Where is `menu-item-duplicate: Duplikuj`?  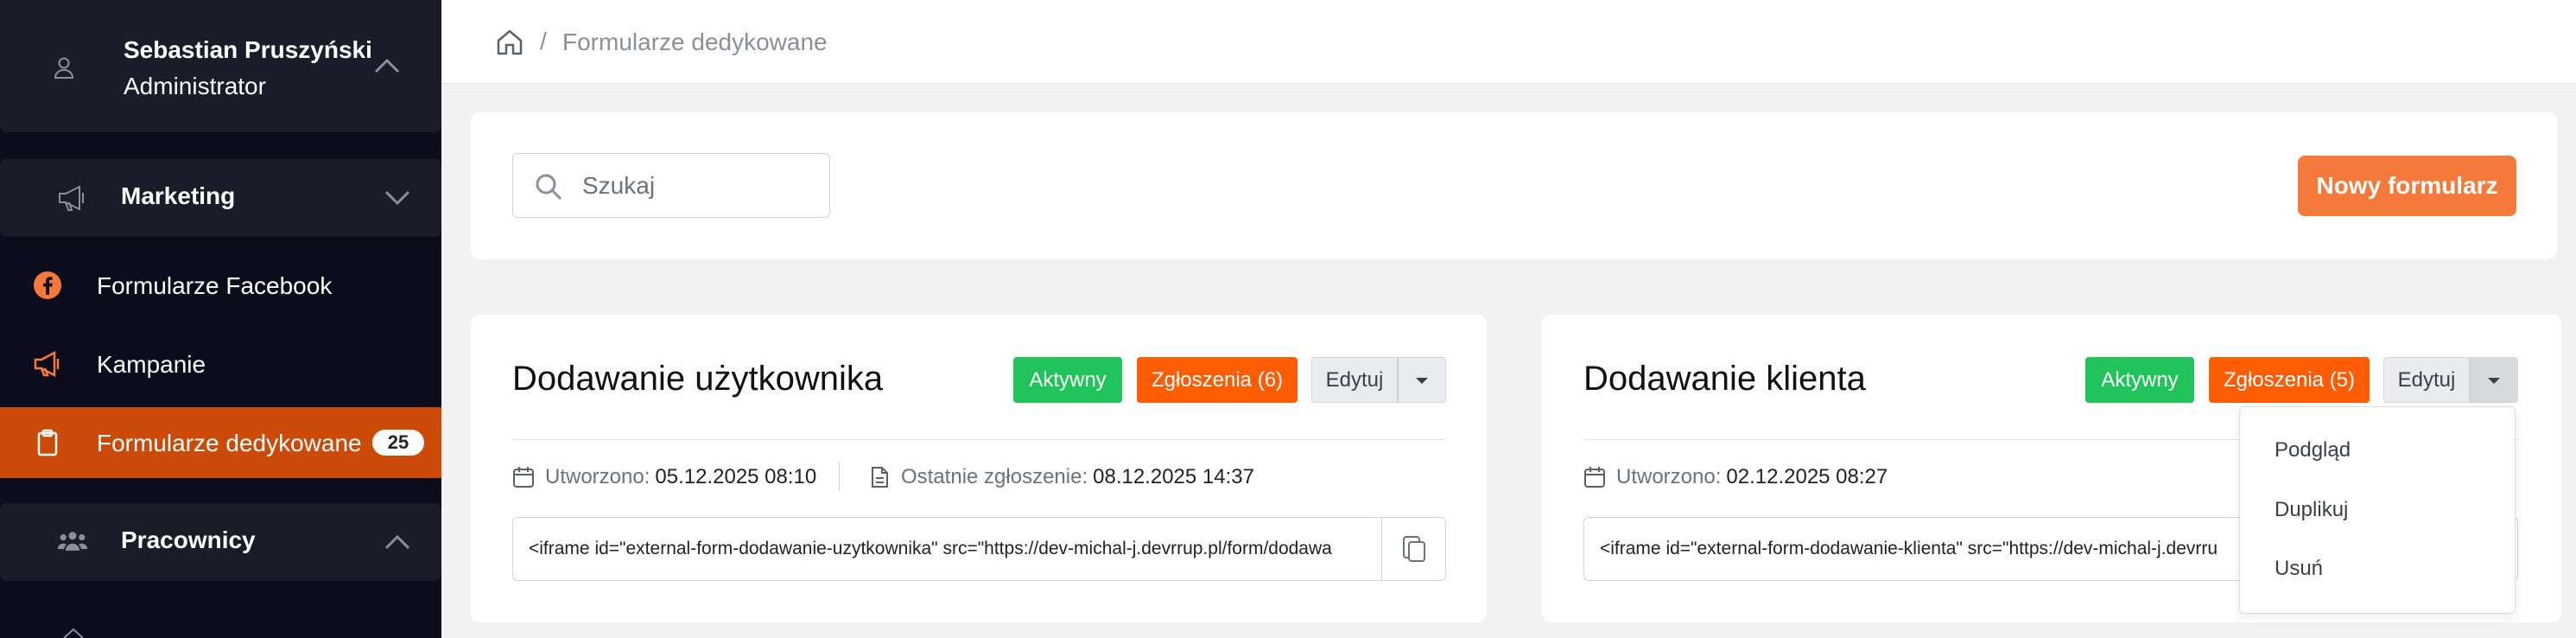
menu-item-duplicate: Duplikuj is located at coordinates (2311, 510).